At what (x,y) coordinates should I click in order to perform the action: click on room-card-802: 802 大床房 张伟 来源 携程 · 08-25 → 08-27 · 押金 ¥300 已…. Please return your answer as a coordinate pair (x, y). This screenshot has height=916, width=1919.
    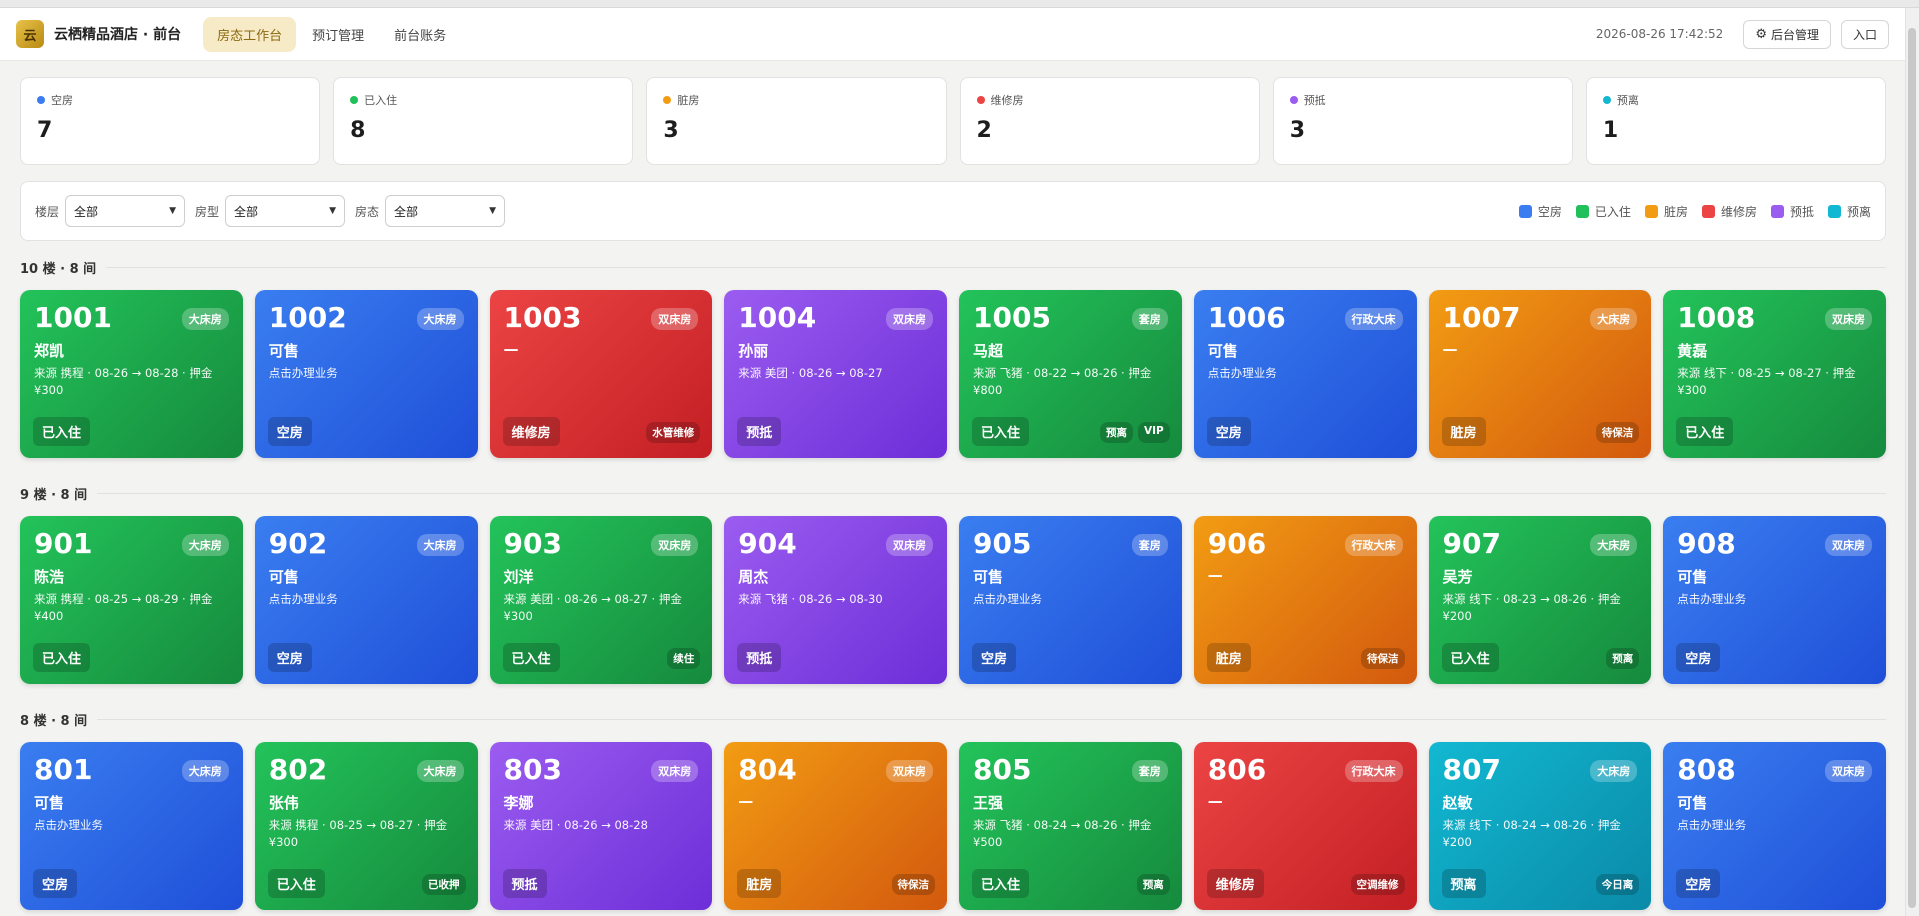
    Looking at the image, I should click on (366, 826).